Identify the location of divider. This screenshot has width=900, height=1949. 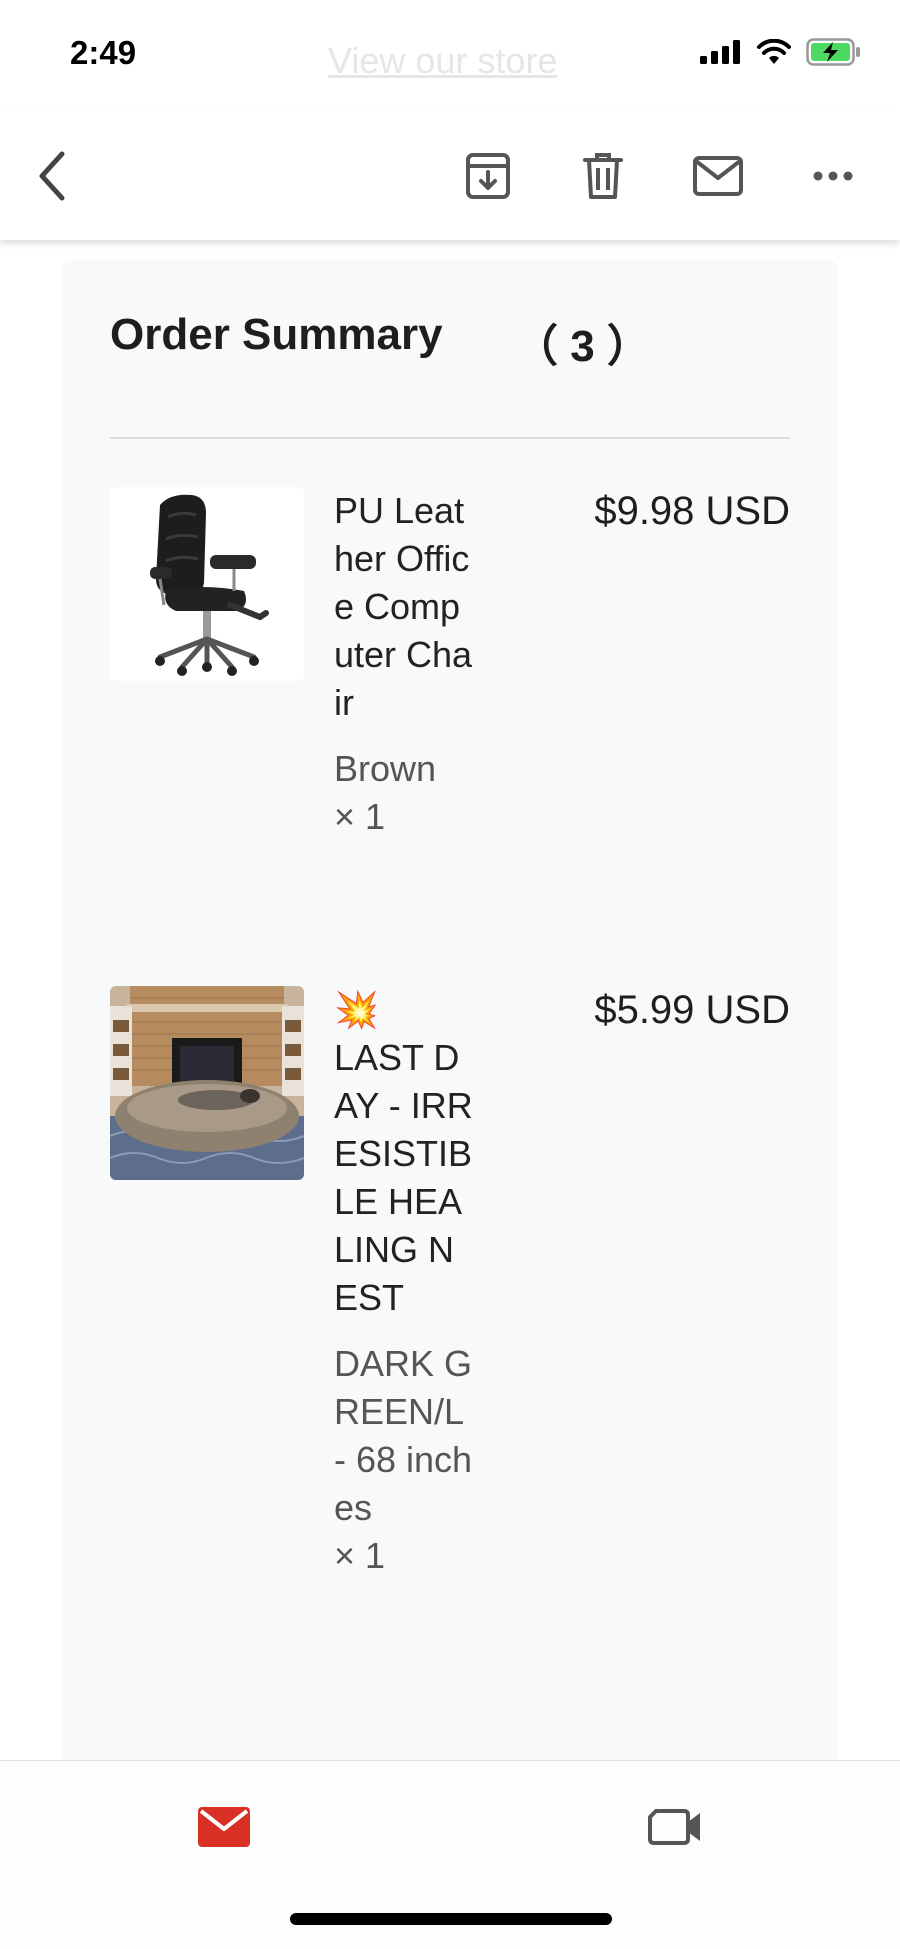
(450, 438).